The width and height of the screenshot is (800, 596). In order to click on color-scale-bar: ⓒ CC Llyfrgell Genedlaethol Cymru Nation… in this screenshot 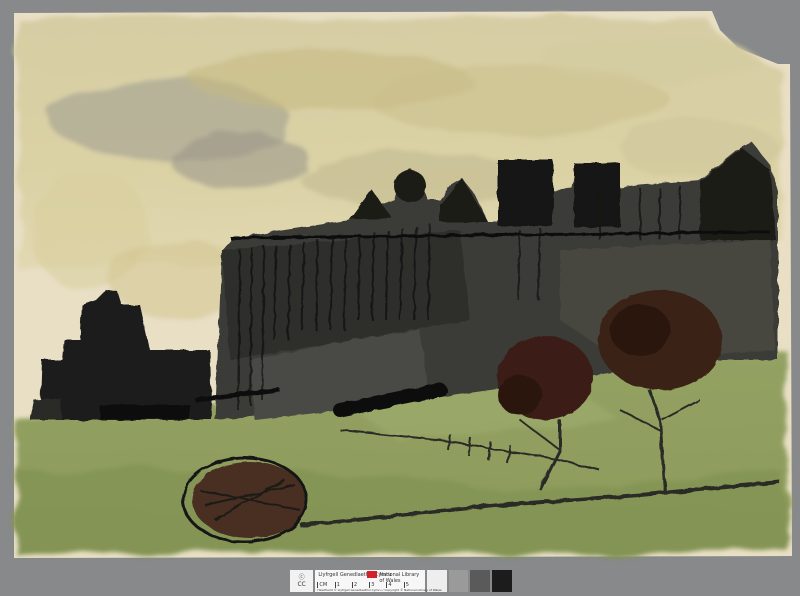, I will do `click(401, 581)`.